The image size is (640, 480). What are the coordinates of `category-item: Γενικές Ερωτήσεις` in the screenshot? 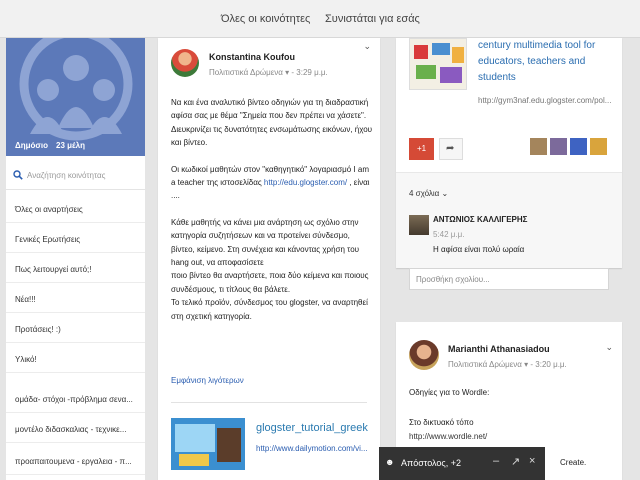 It's located at (75, 239).